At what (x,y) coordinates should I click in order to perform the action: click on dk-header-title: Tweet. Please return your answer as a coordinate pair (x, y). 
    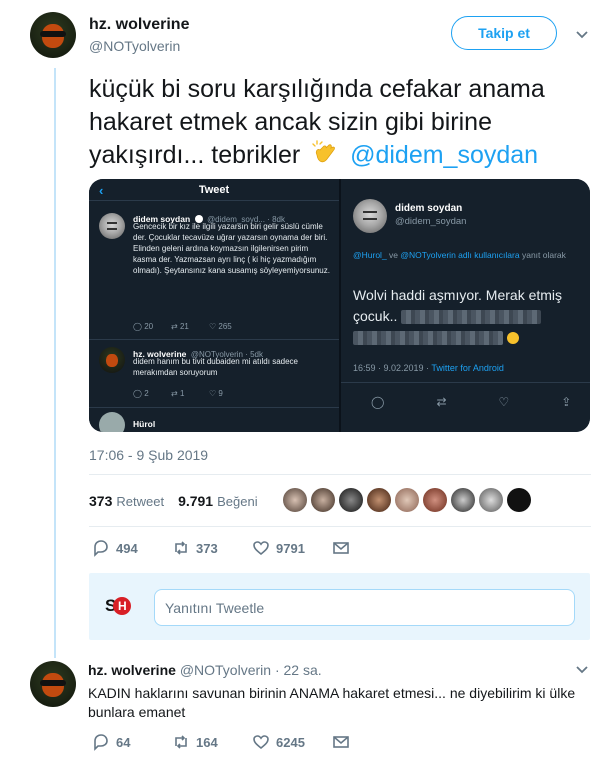
    Looking at the image, I should click on (214, 189).